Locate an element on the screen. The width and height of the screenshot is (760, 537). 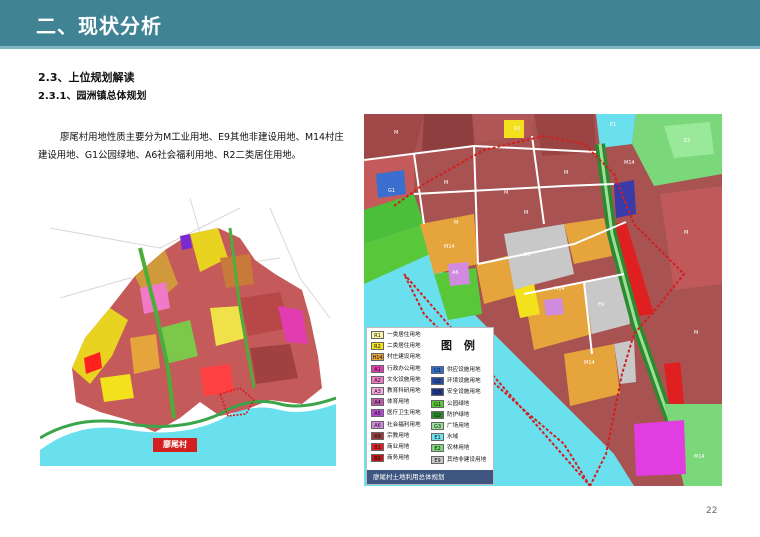
legend-label: 文化设施用地 is located at coordinates (404, 379).